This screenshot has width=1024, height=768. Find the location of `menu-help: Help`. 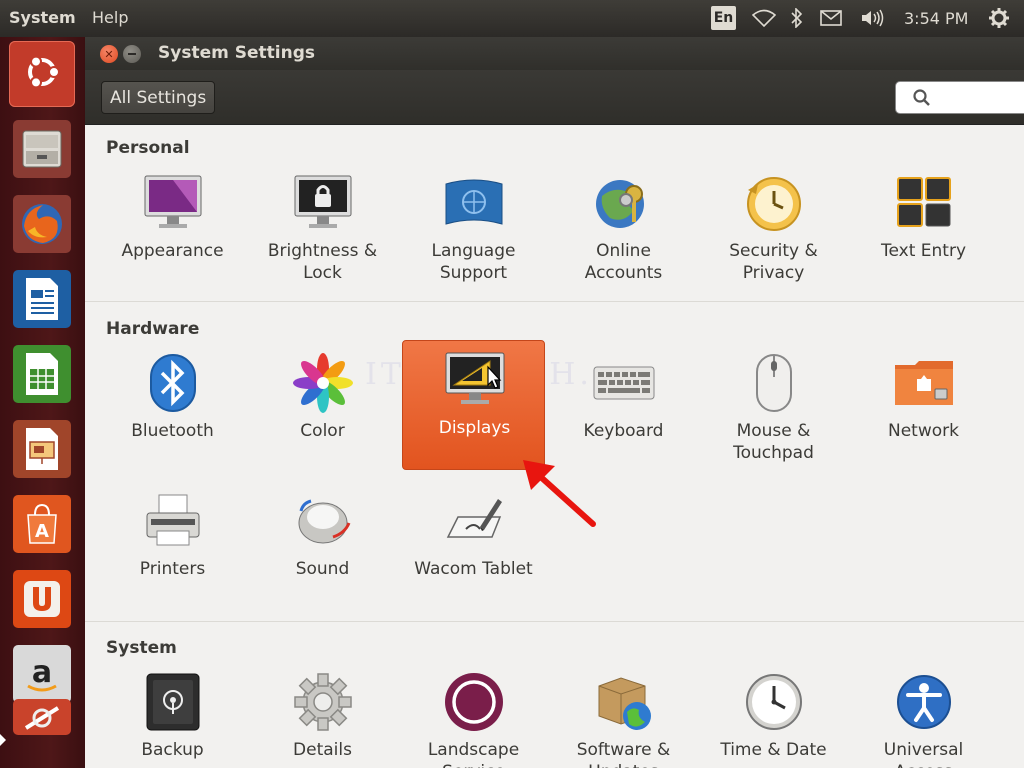

menu-help: Help is located at coordinates (110, 17).